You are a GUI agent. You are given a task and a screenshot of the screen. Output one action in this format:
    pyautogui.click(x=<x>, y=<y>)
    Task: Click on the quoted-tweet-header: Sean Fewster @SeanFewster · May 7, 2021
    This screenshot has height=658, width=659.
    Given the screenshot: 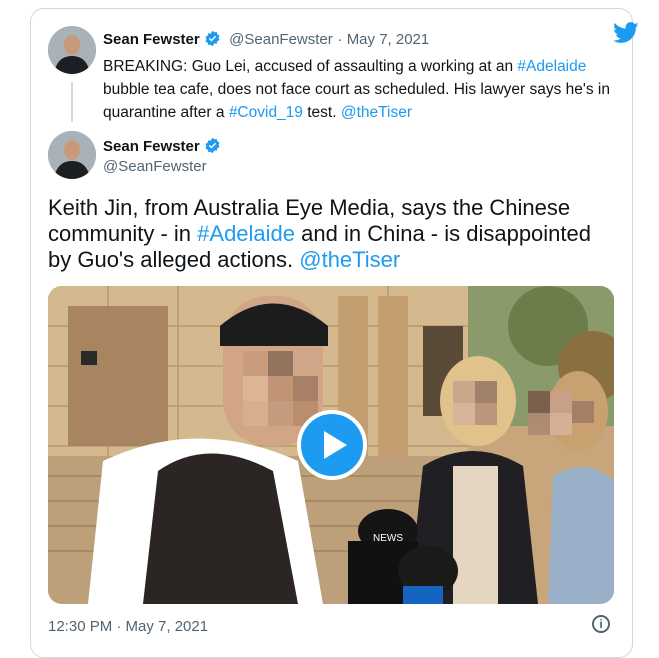 What is the action you would take?
    pyautogui.click(x=266, y=39)
    